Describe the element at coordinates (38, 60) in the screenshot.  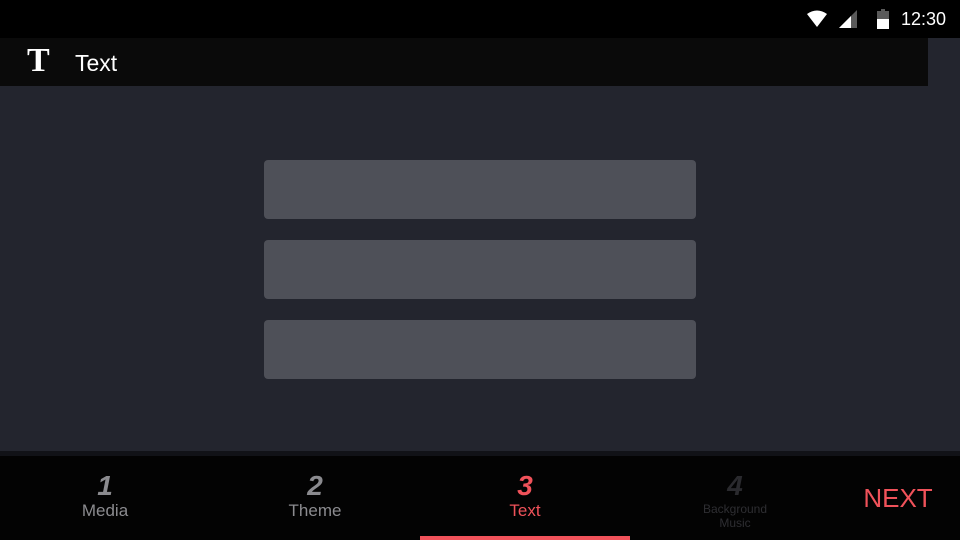
I see `text-format-icon: T` at that location.